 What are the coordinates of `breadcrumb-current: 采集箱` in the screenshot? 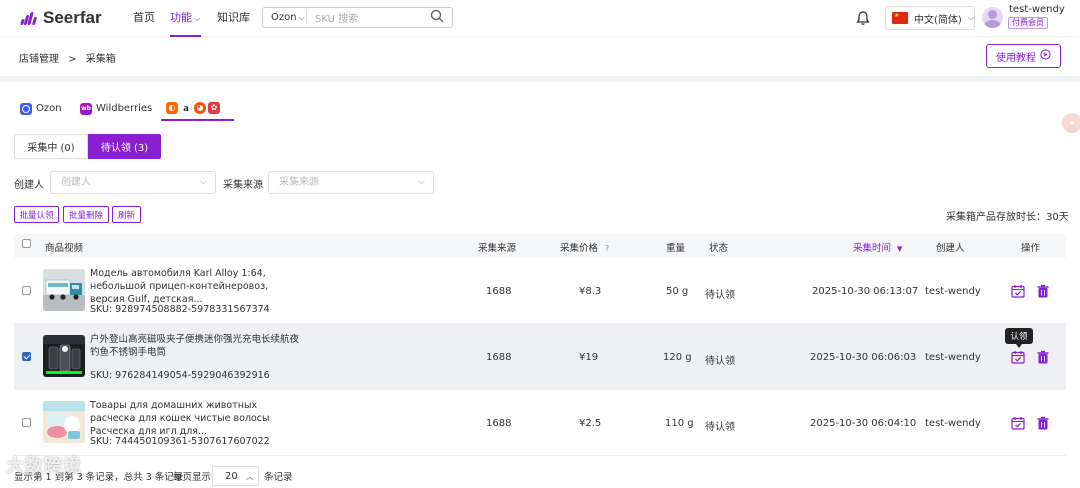 It's located at (100, 59).